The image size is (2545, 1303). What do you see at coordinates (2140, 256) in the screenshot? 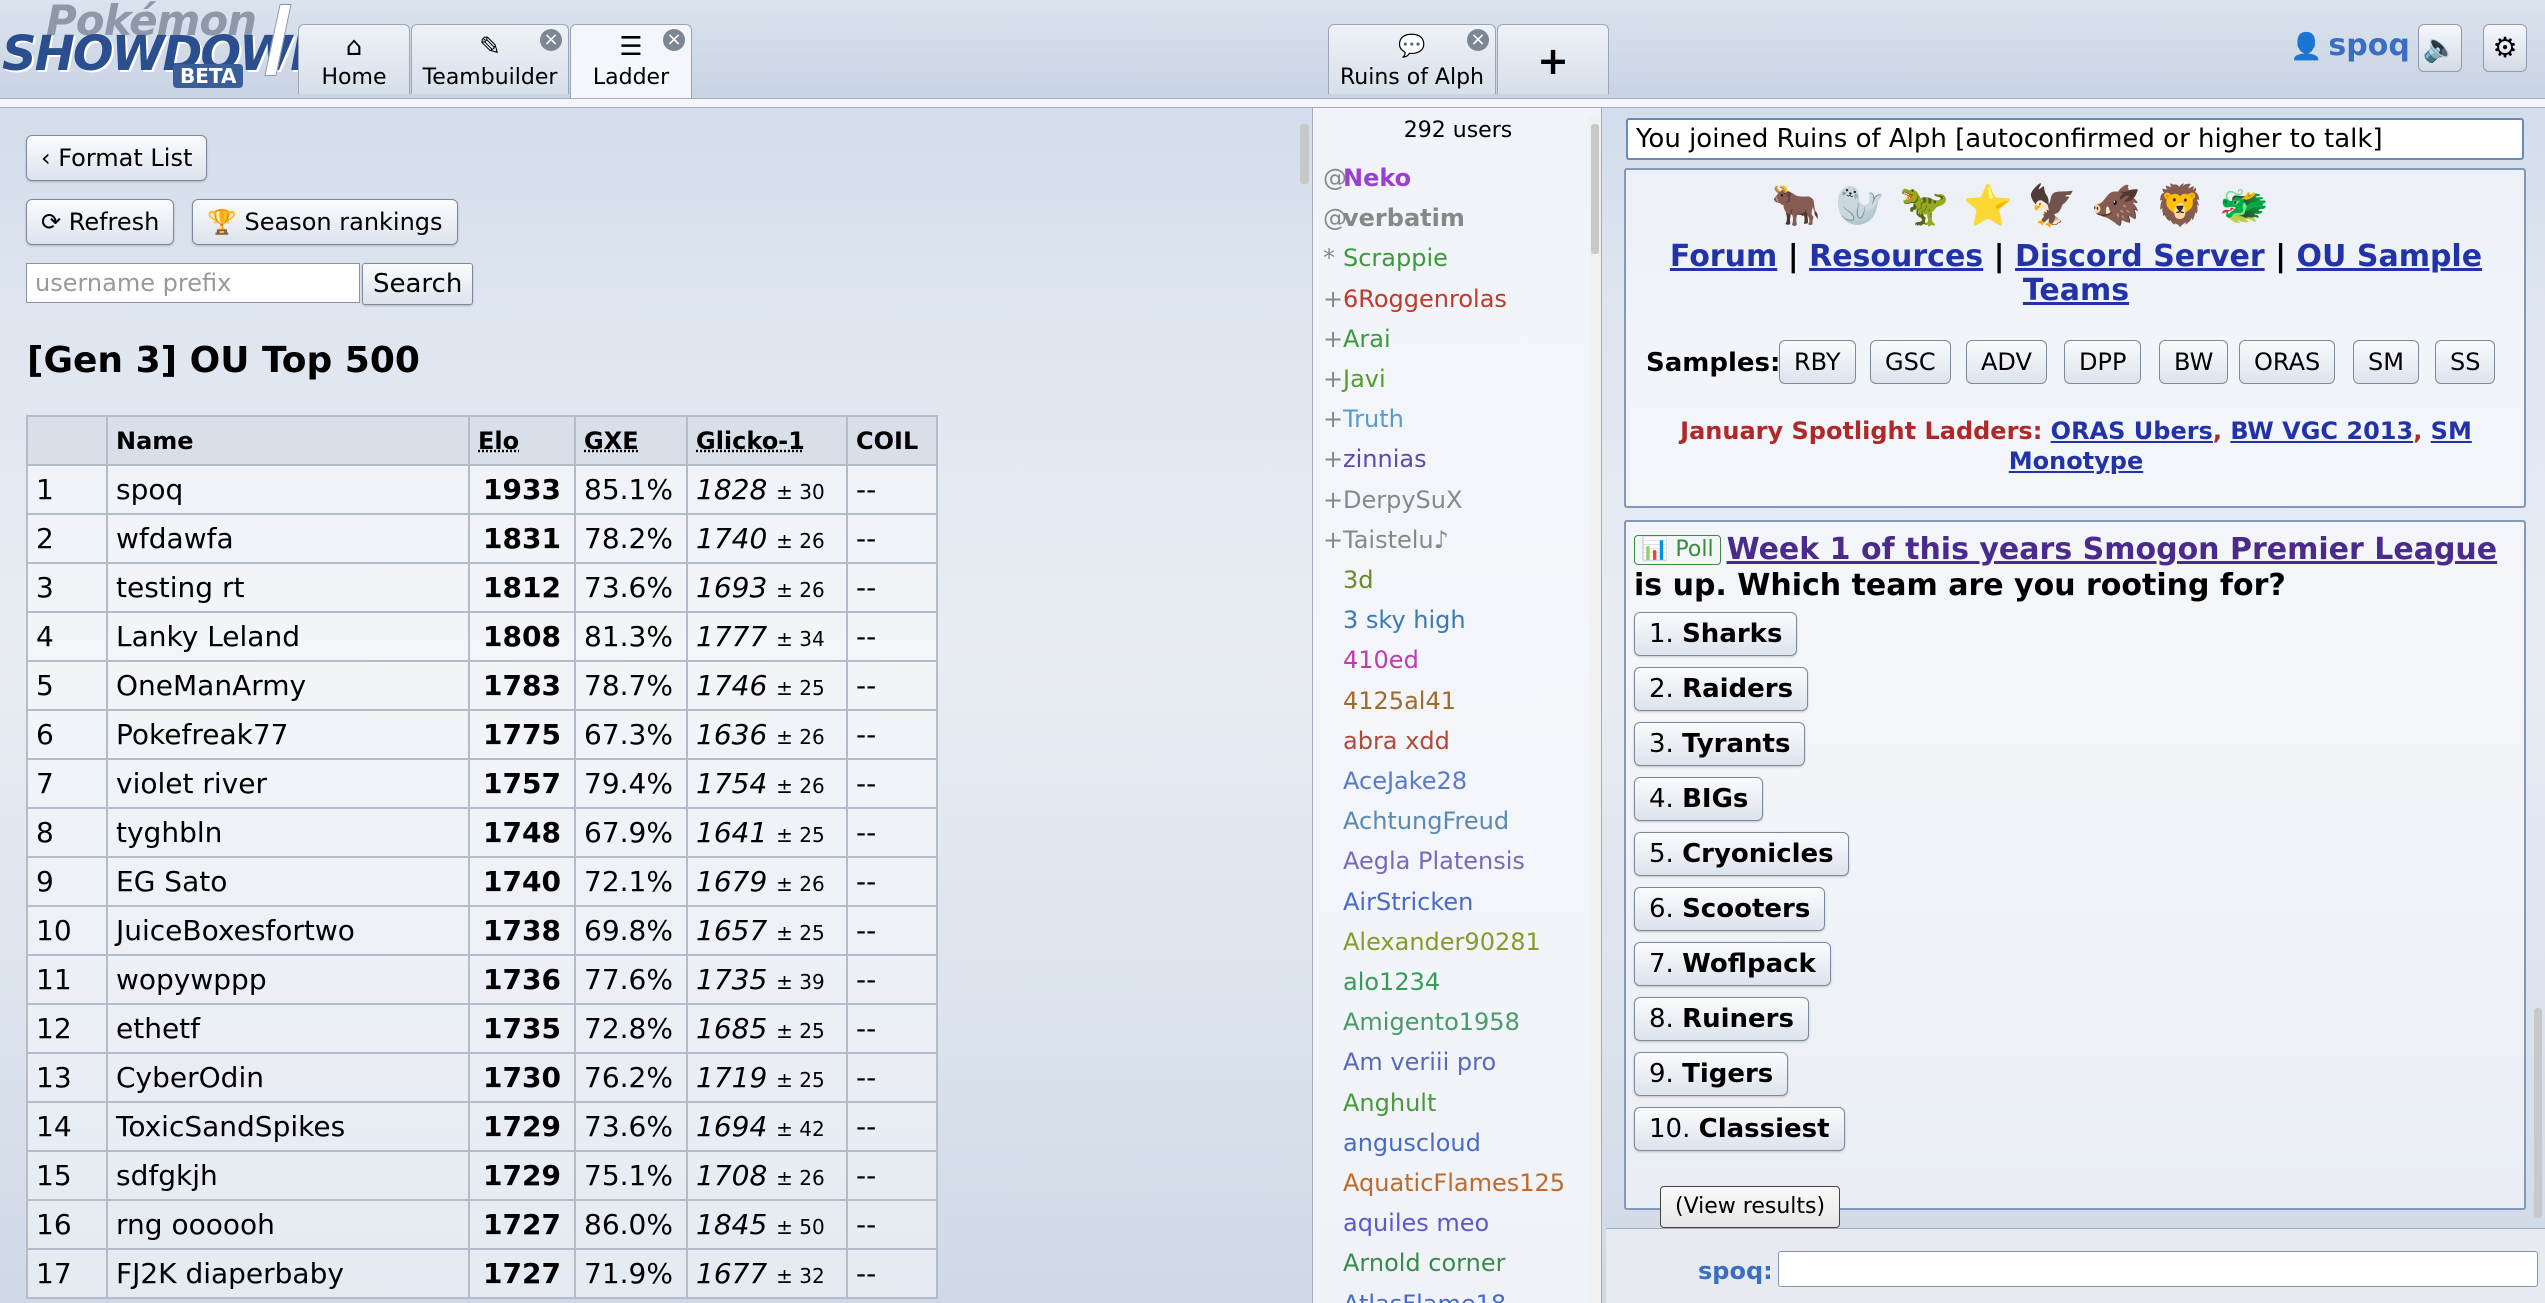
I see `discord-link: Discord Server` at bounding box center [2140, 256].